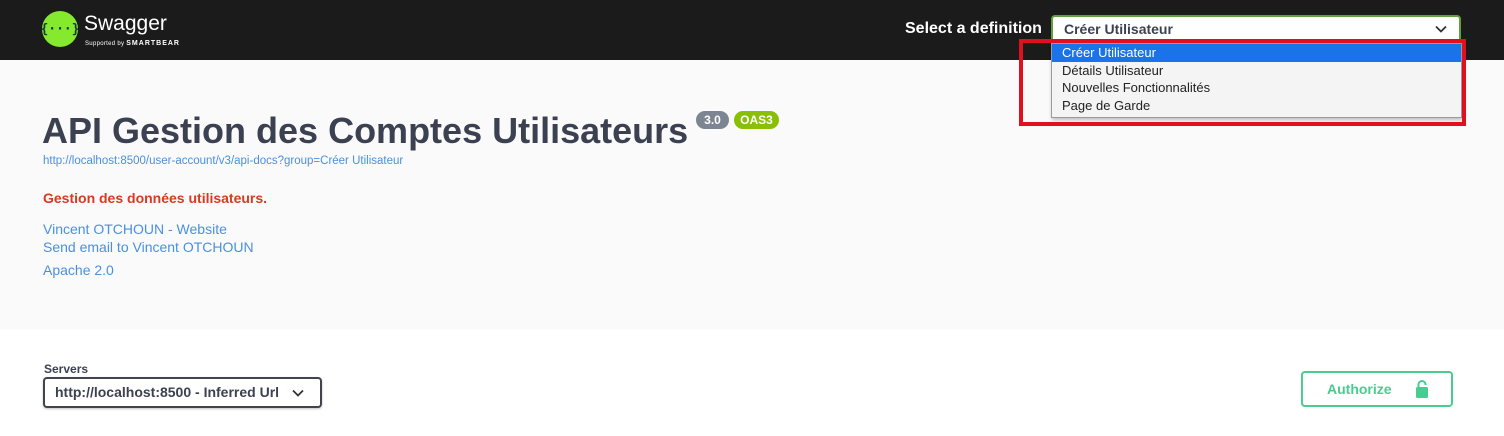  I want to click on definition-select-value: Créer Utilisateur, so click(1118, 29).